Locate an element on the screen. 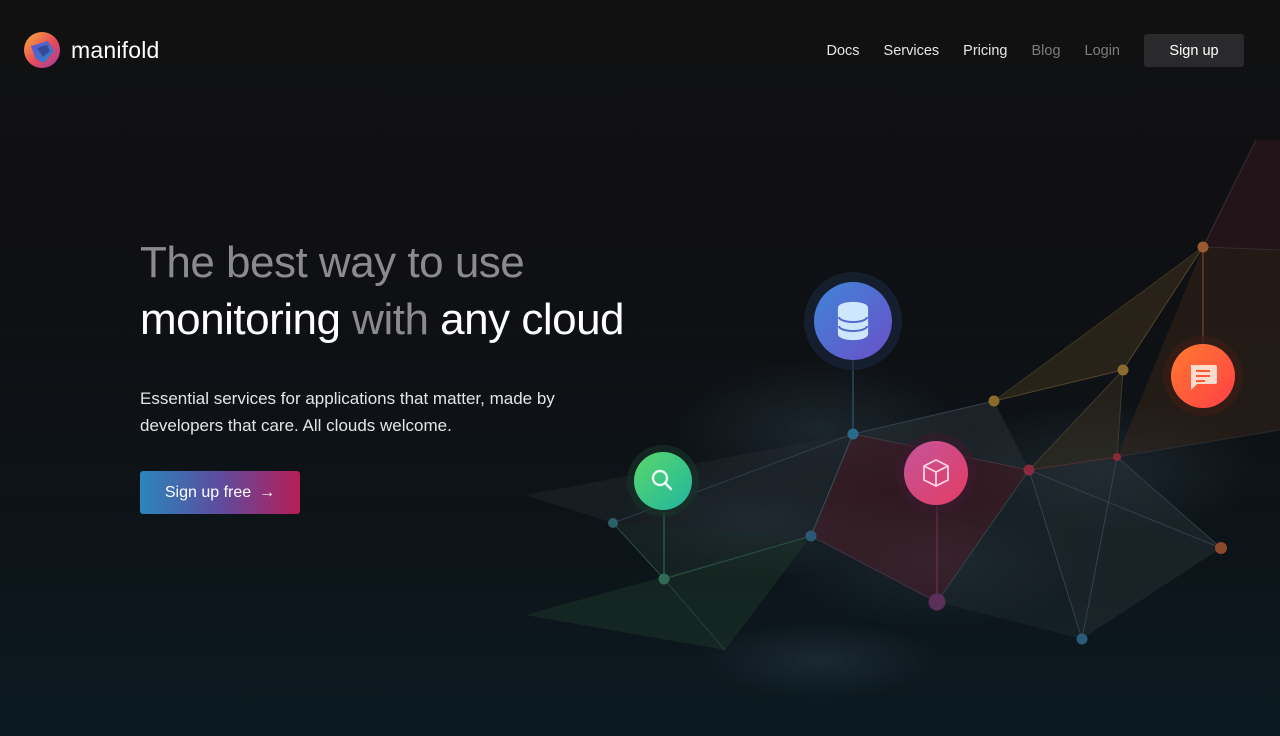  nav-item-docs: Docs is located at coordinates (843, 51).